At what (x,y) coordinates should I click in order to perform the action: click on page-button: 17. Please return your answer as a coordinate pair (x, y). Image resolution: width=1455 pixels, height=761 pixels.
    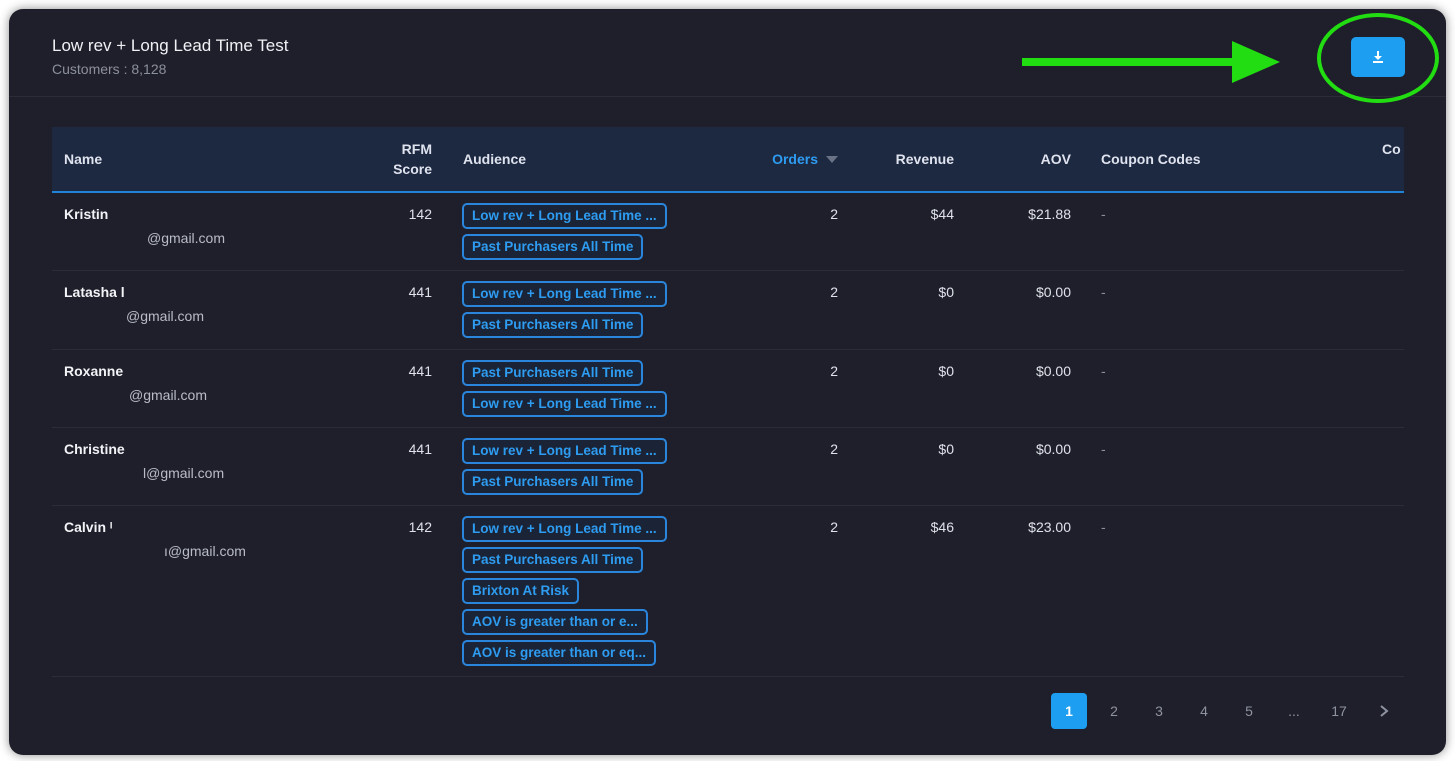
    Looking at the image, I should click on (1339, 711).